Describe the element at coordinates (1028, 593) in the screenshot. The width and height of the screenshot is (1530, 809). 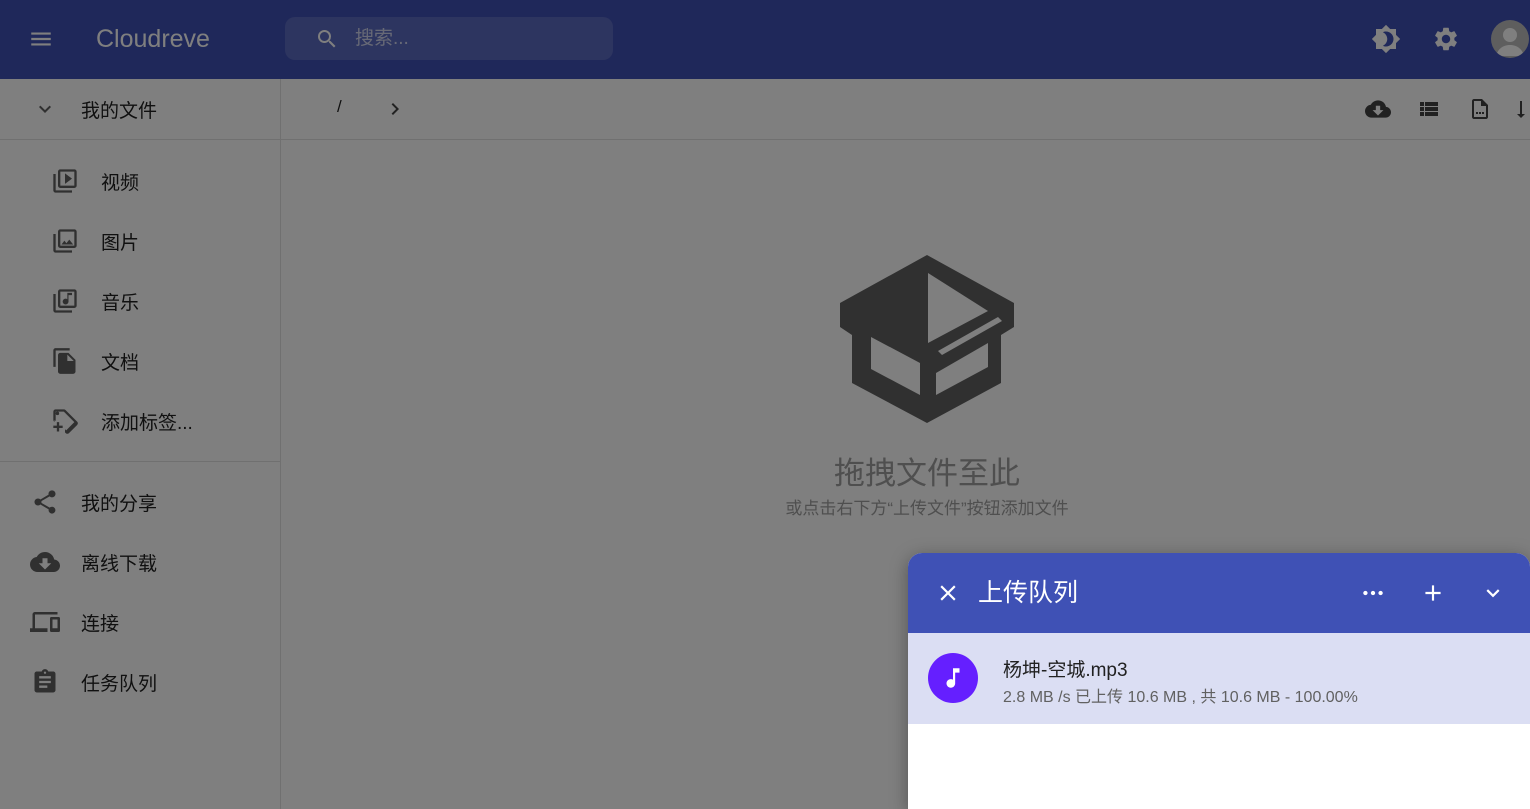
I see `upload-queue-title: 上传队列` at that location.